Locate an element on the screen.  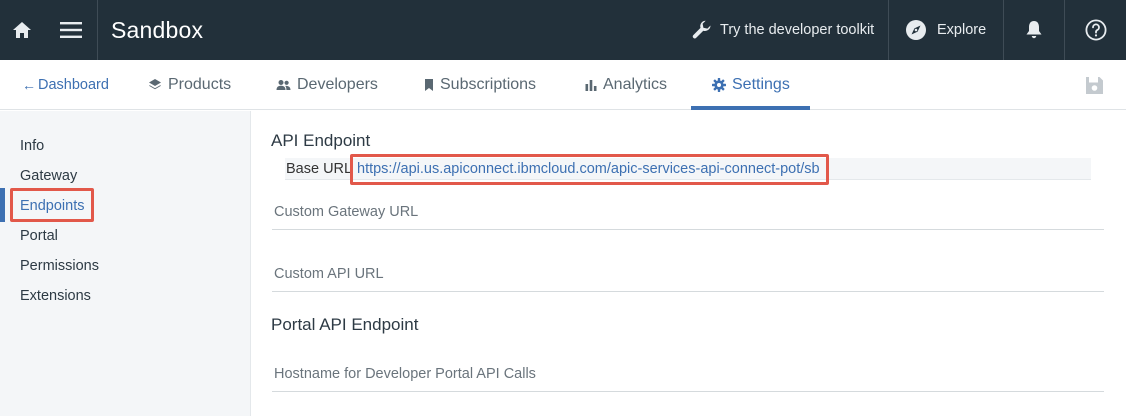
tab-settings: Settings is located at coordinates (751, 85).